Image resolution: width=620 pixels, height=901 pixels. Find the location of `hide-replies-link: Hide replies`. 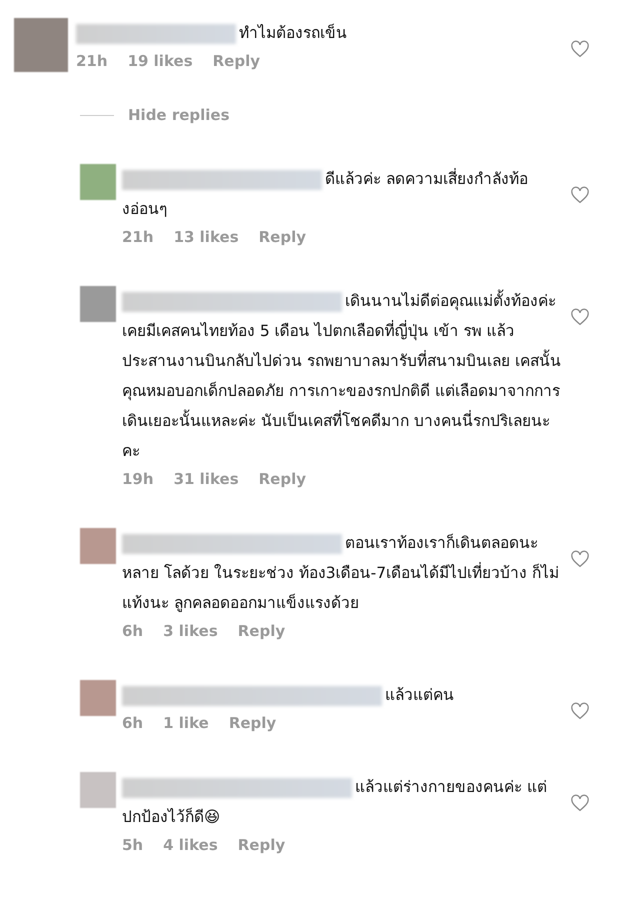

hide-replies-link: Hide replies is located at coordinates (179, 115).